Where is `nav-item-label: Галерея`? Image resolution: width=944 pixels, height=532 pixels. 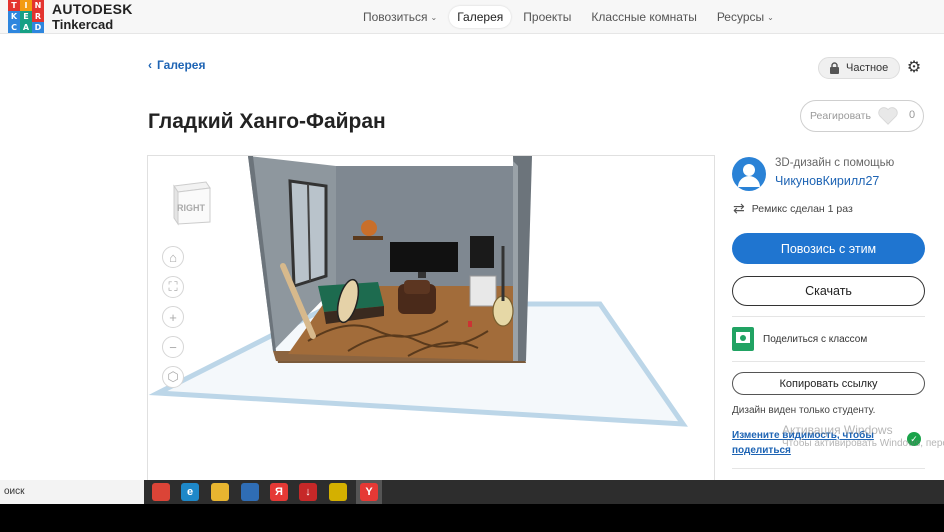 nav-item-label: Галерея is located at coordinates (480, 17).